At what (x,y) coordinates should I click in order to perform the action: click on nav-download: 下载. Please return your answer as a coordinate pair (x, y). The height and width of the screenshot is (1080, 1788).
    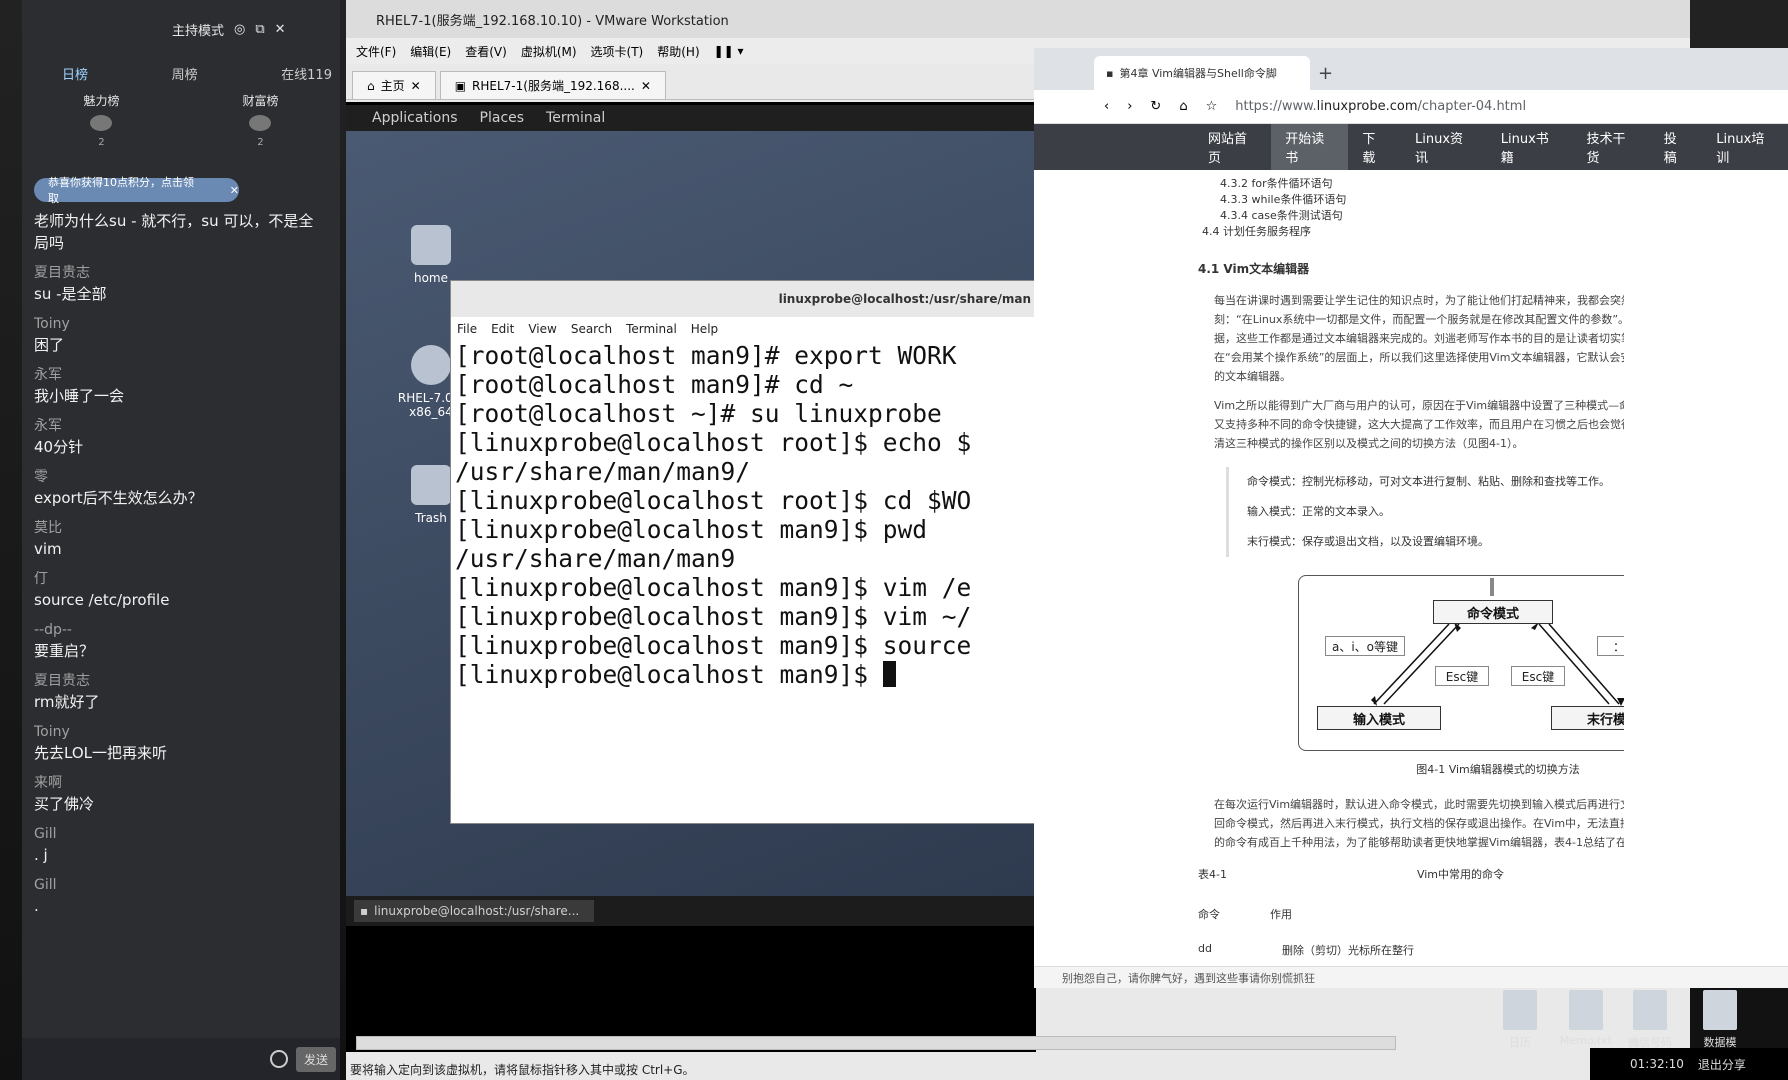
    Looking at the image, I should click on (1374, 147).